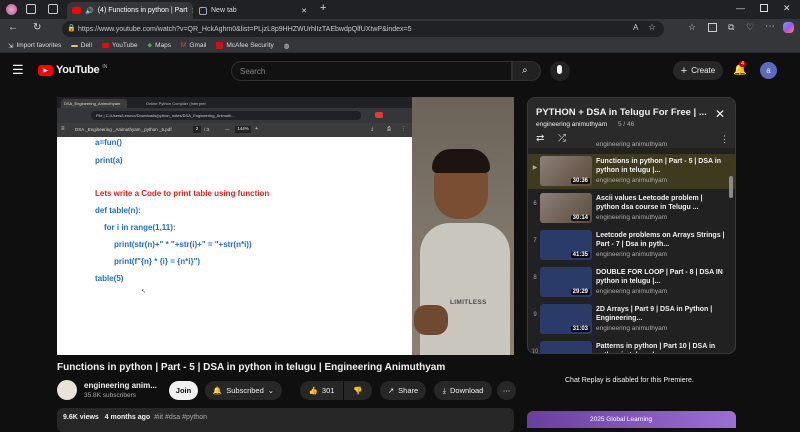 The height and width of the screenshot is (432, 800). What do you see at coordinates (18, 70) in the screenshot?
I see `hamburger-menu-icon: ☰` at bounding box center [18, 70].